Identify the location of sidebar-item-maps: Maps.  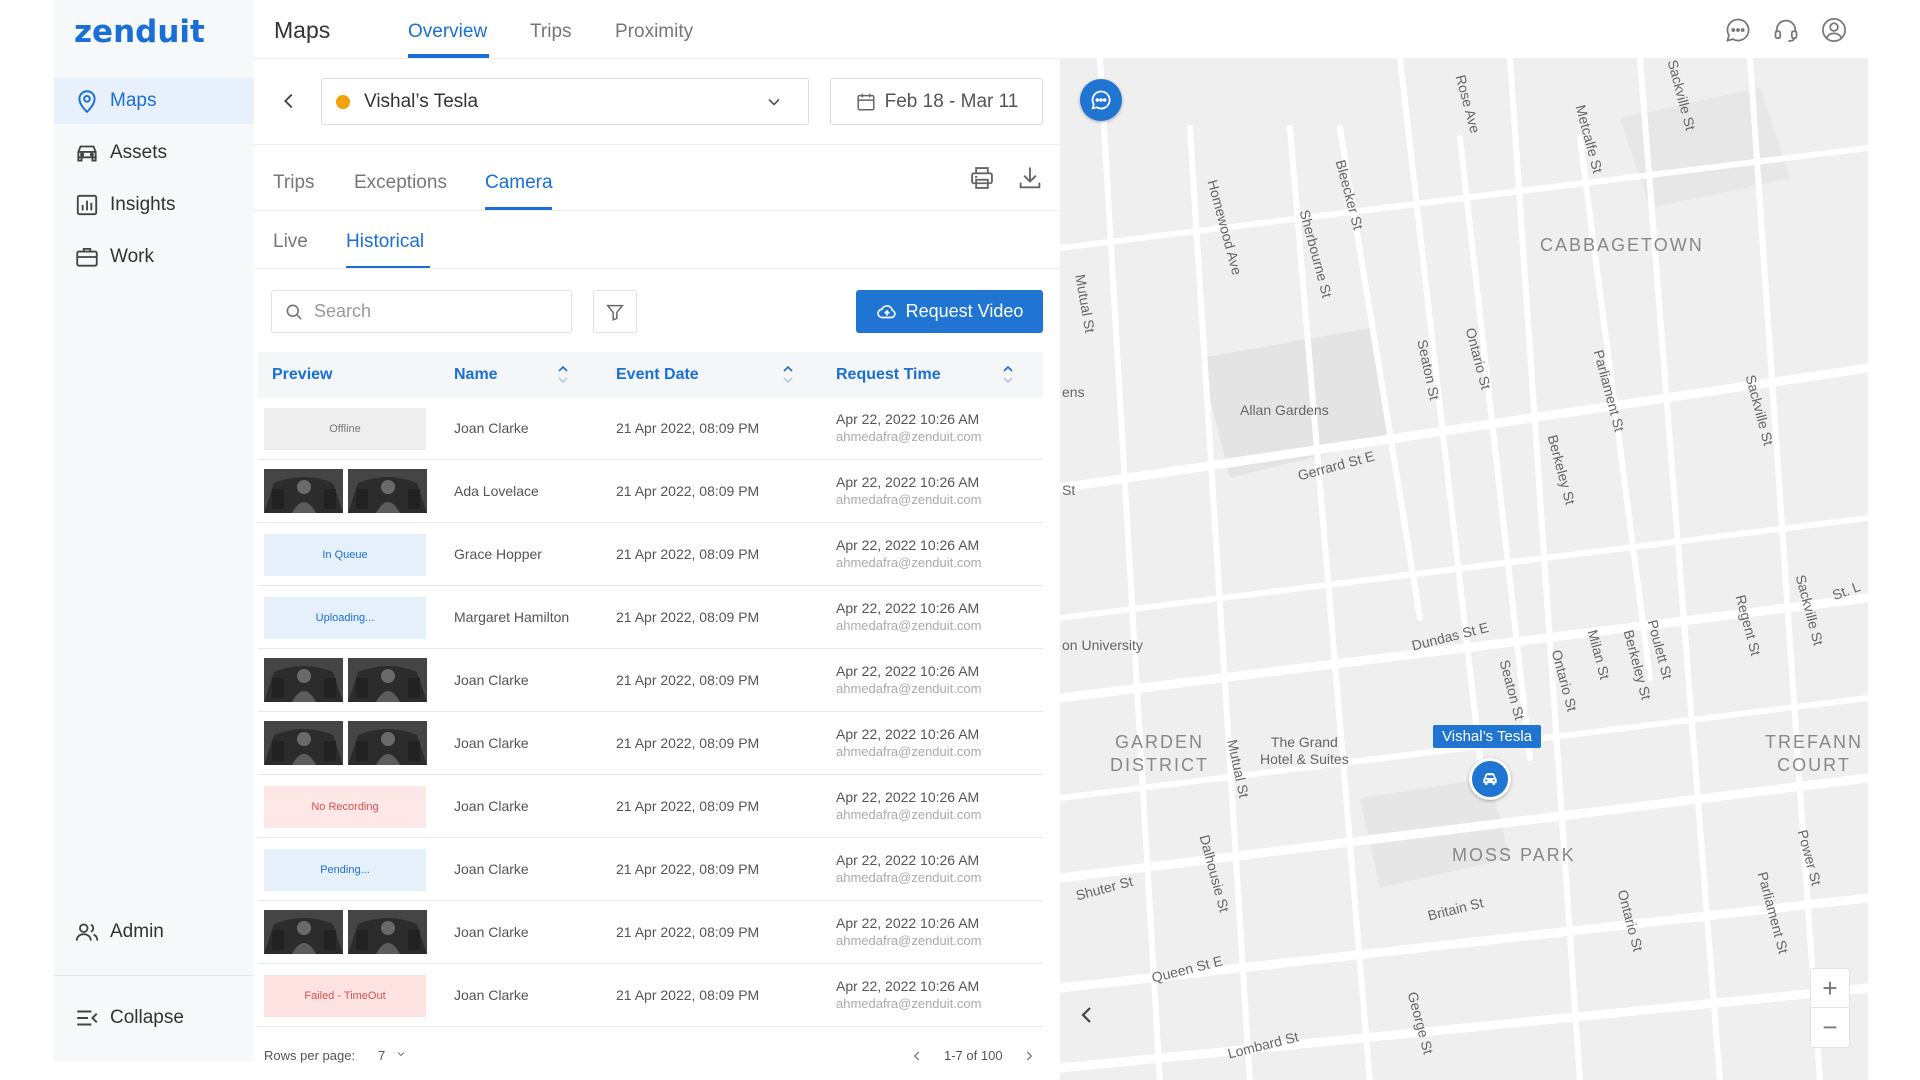
(154, 101).